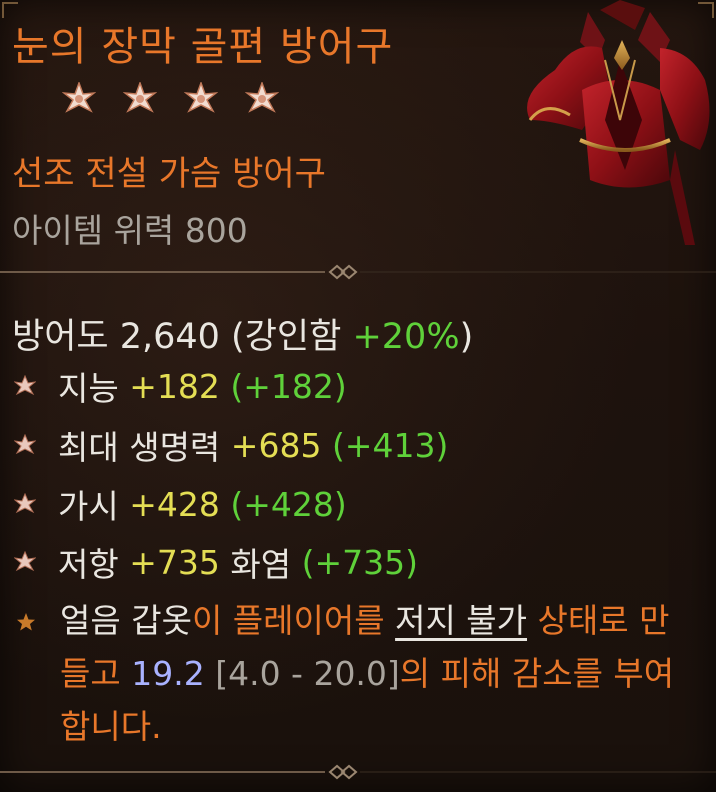 This screenshot has width=716, height=792. I want to click on affix-suffix: 화염, so click(261, 564).